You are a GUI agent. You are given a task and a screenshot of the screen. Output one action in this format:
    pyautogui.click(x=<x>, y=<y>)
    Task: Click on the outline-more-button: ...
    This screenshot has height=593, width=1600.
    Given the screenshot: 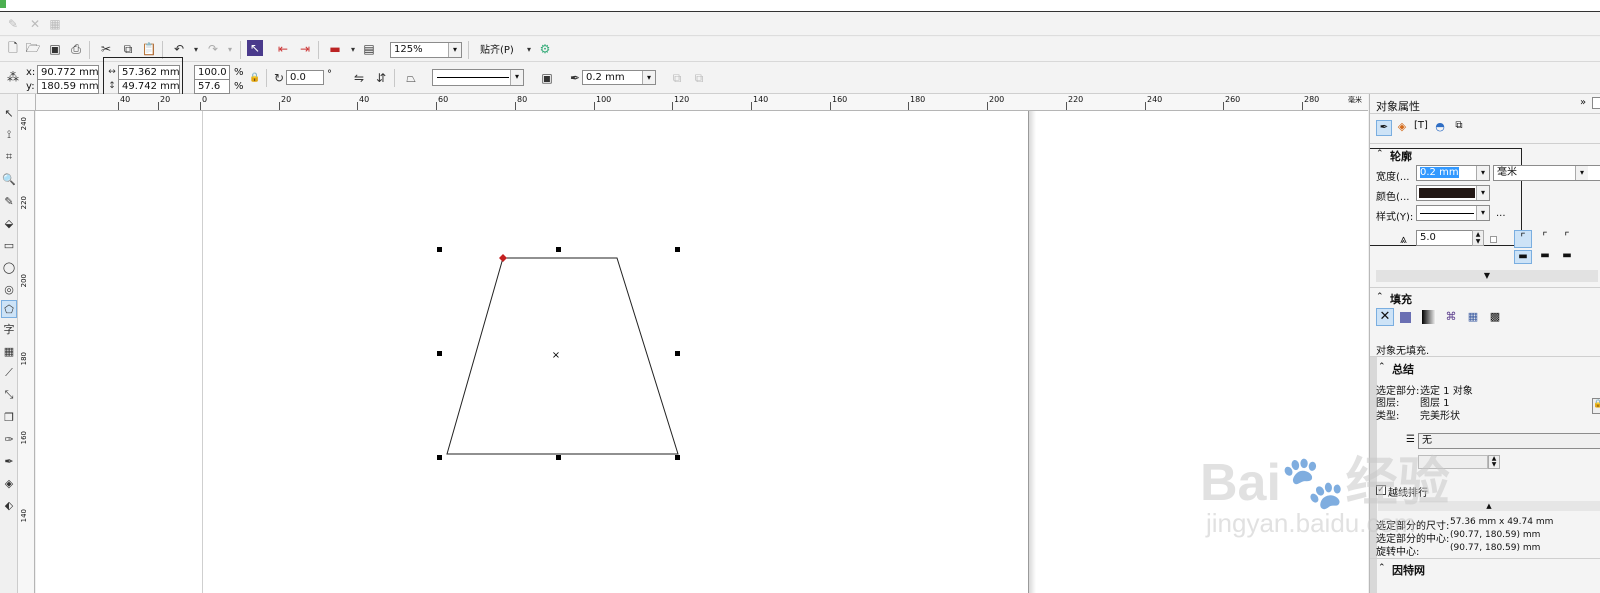 What is the action you would take?
    pyautogui.click(x=1501, y=213)
    